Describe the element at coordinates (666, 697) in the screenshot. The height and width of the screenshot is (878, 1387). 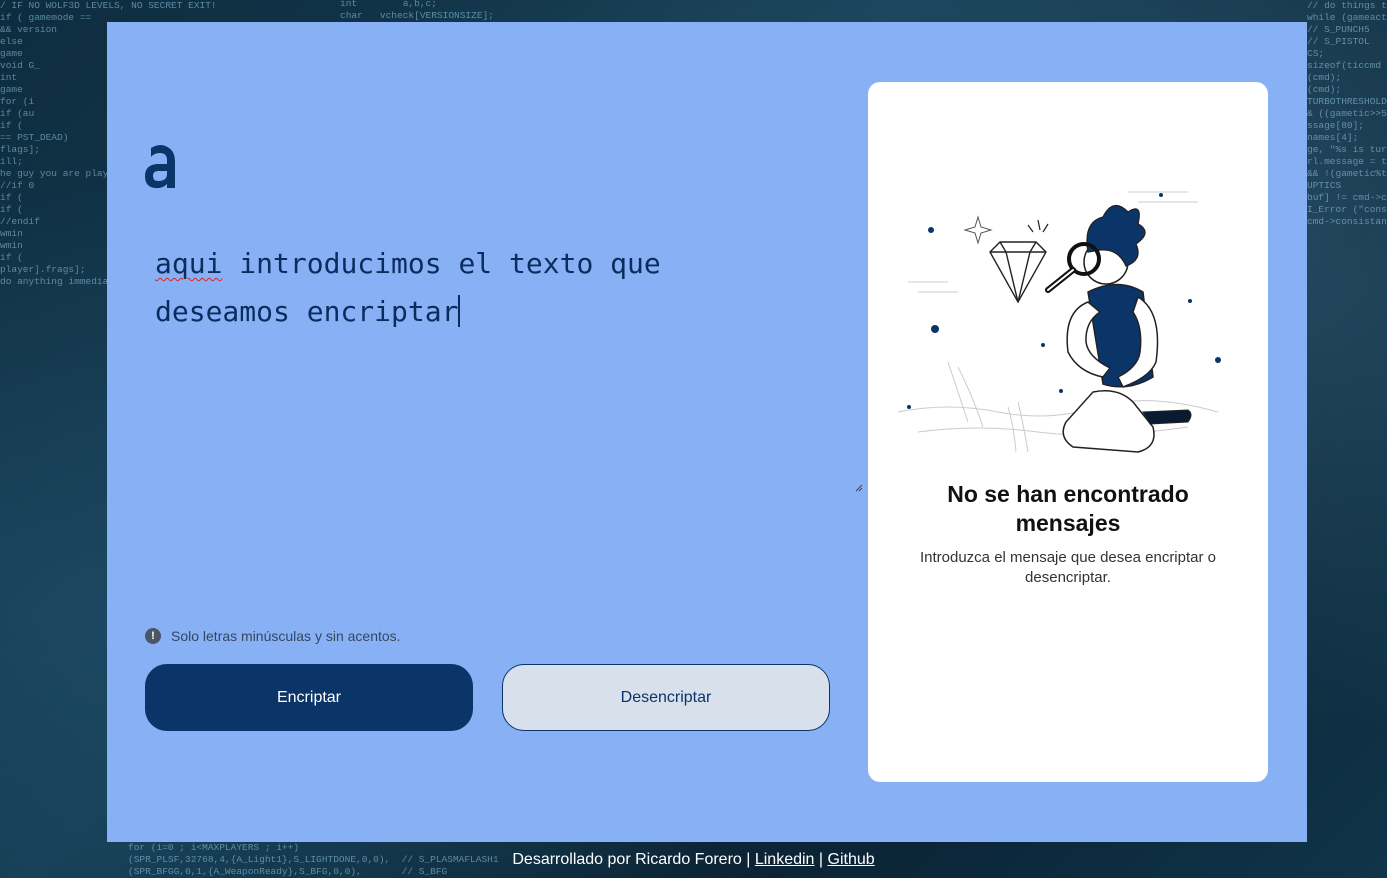
I see `decrypt-button: Desencriptar` at that location.